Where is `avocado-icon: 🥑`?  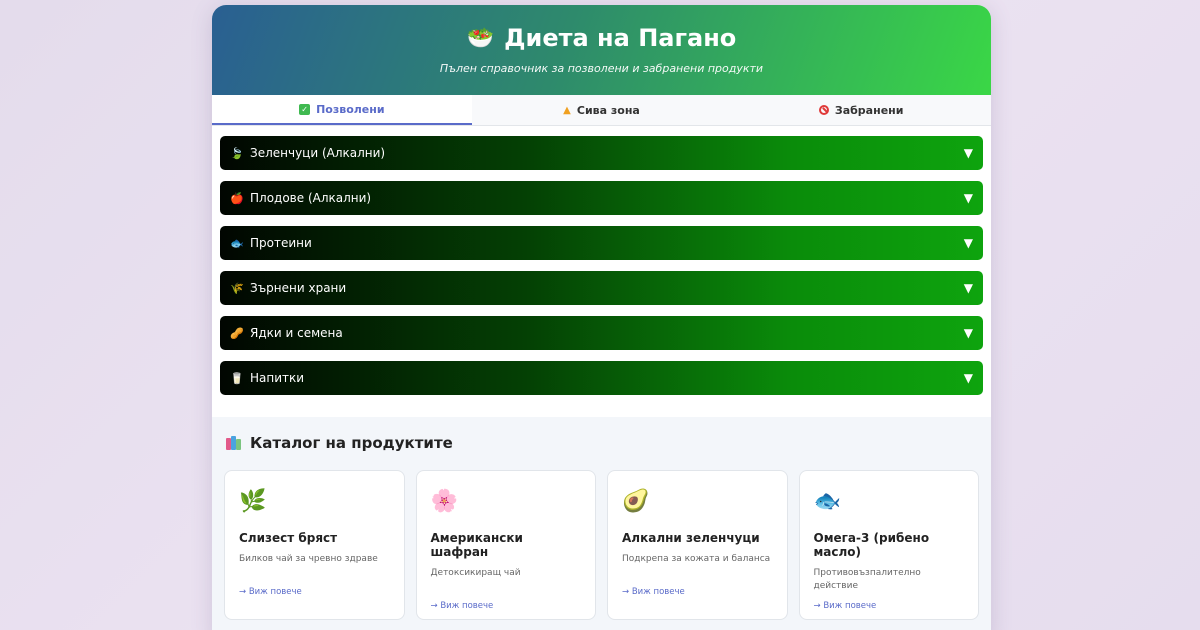 avocado-icon: 🥑 is located at coordinates (636, 501).